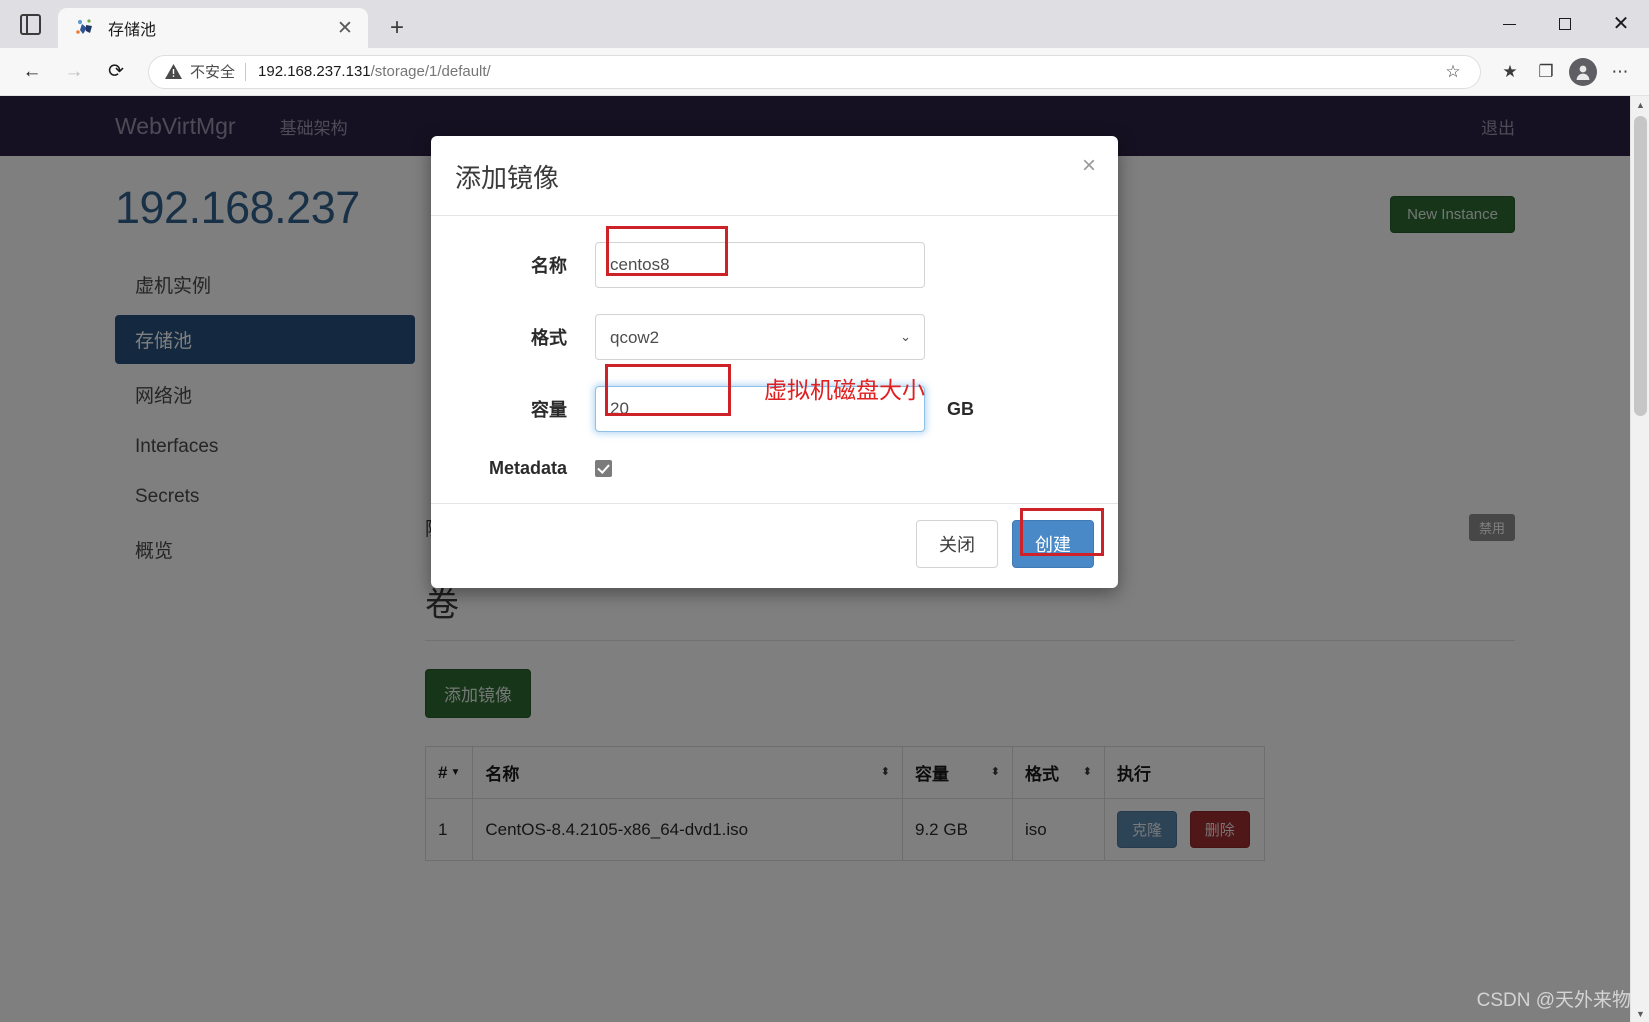 This screenshot has height=1022, width=1649. Describe the element at coordinates (1639, 559) in the screenshot. I see `page-scrollbar: ▲ ▼` at that location.